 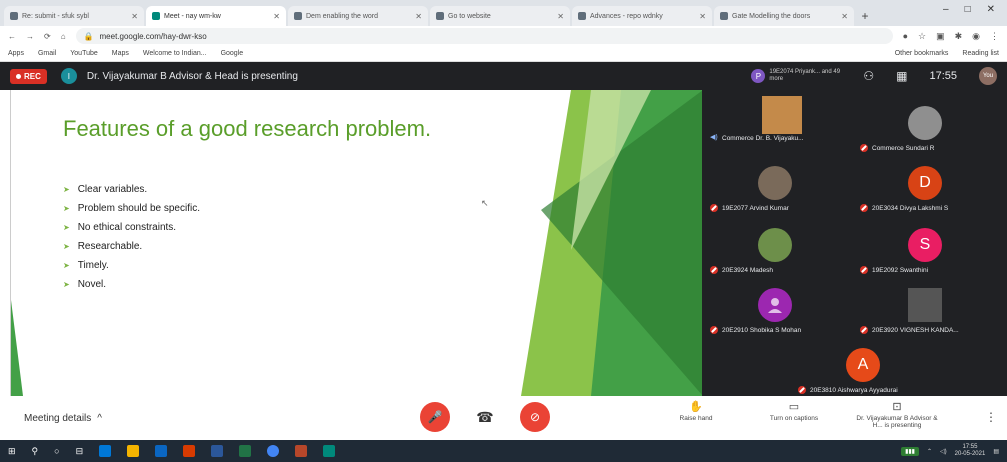 I want to click on participant-tile: 20E2910 Shobika S Mohan, so click(x=777, y=311).